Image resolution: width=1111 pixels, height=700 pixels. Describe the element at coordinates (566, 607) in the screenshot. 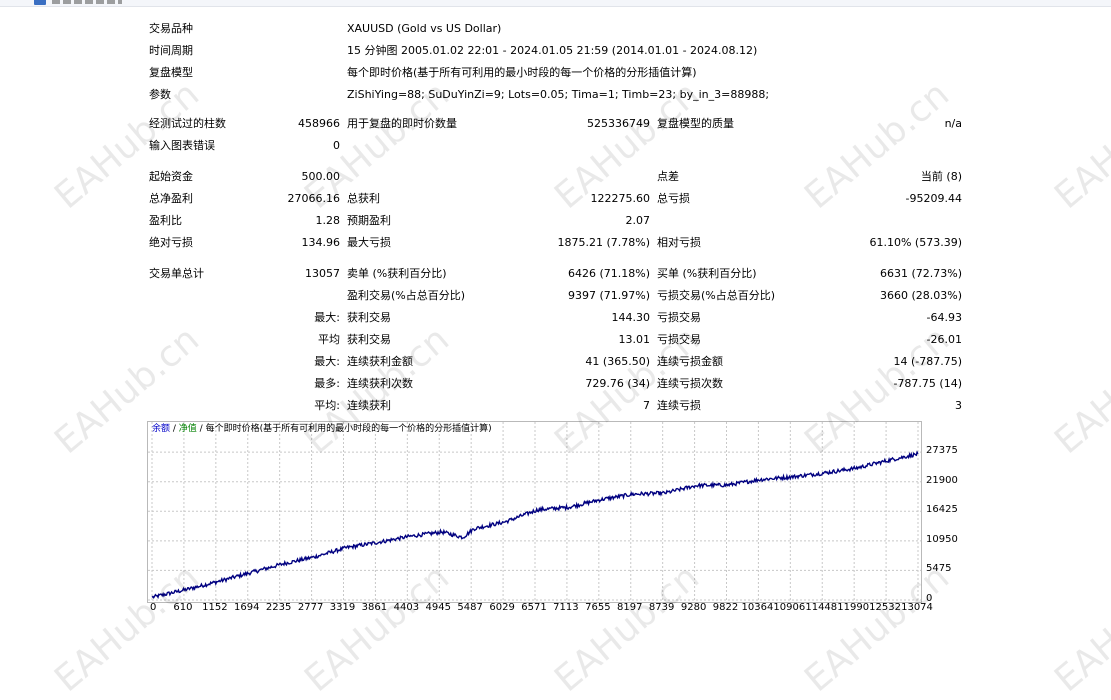

I see `x-tick-label: 7113` at that location.